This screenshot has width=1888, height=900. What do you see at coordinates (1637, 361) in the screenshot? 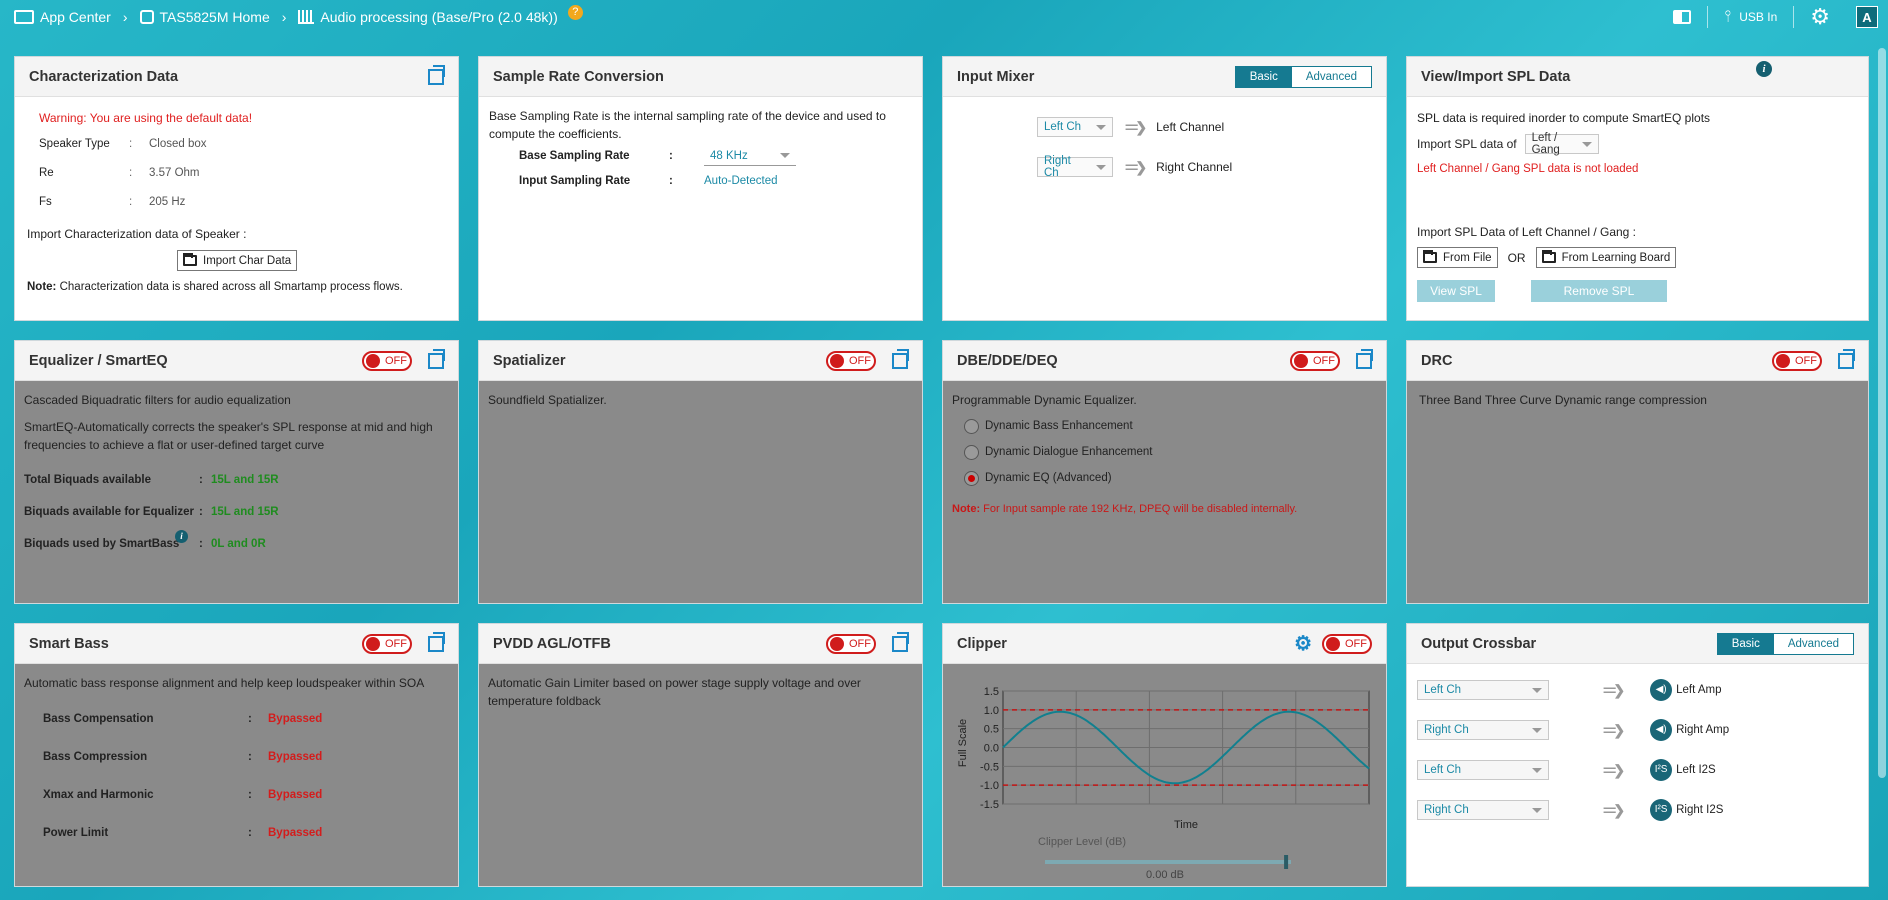
I see `panel-header: DRC OFF` at bounding box center [1637, 361].